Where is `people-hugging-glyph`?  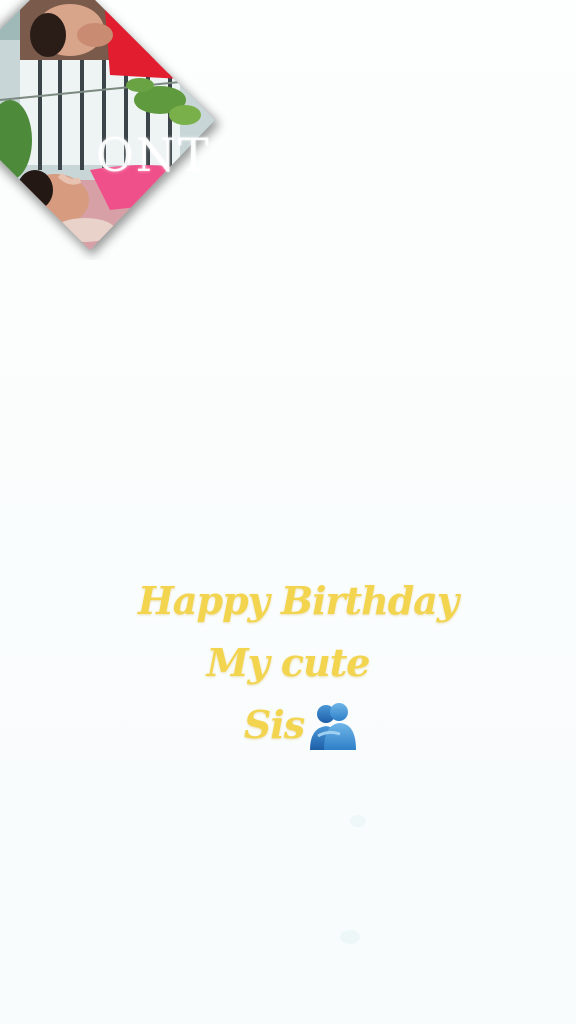 people-hugging-glyph is located at coordinates (333, 726).